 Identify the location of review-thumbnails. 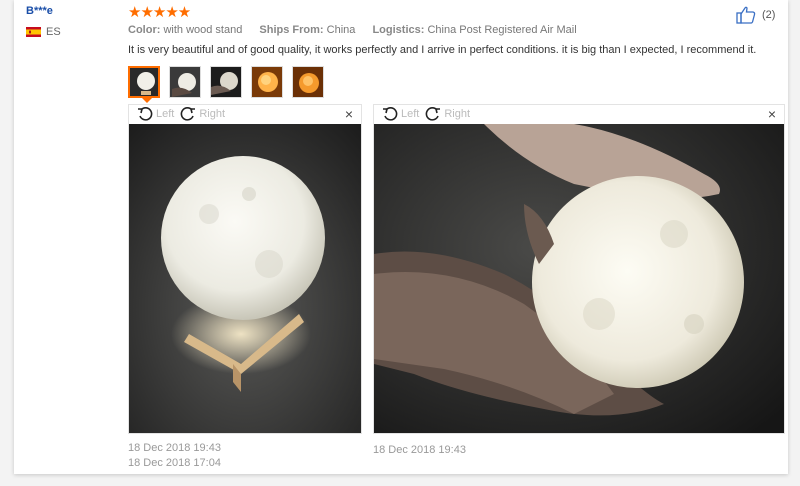
(226, 82).